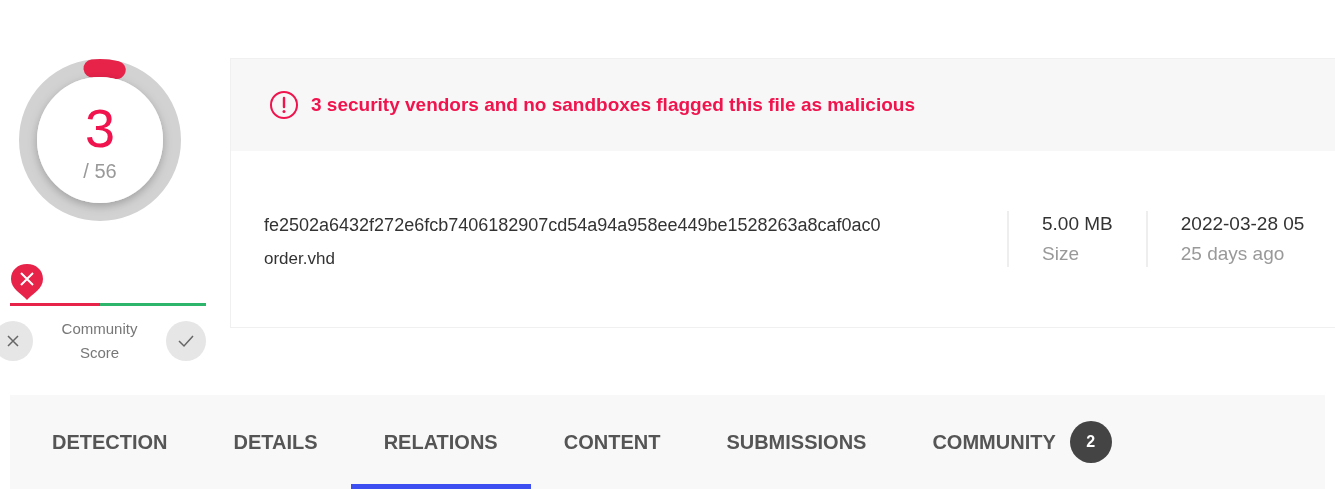 Image resolution: width=1335 pixels, height=489 pixels. What do you see at coordinates (1233, 254) in the screenshot?
I see `property-label: 25 days ago` at bounding box center [1233, 254].